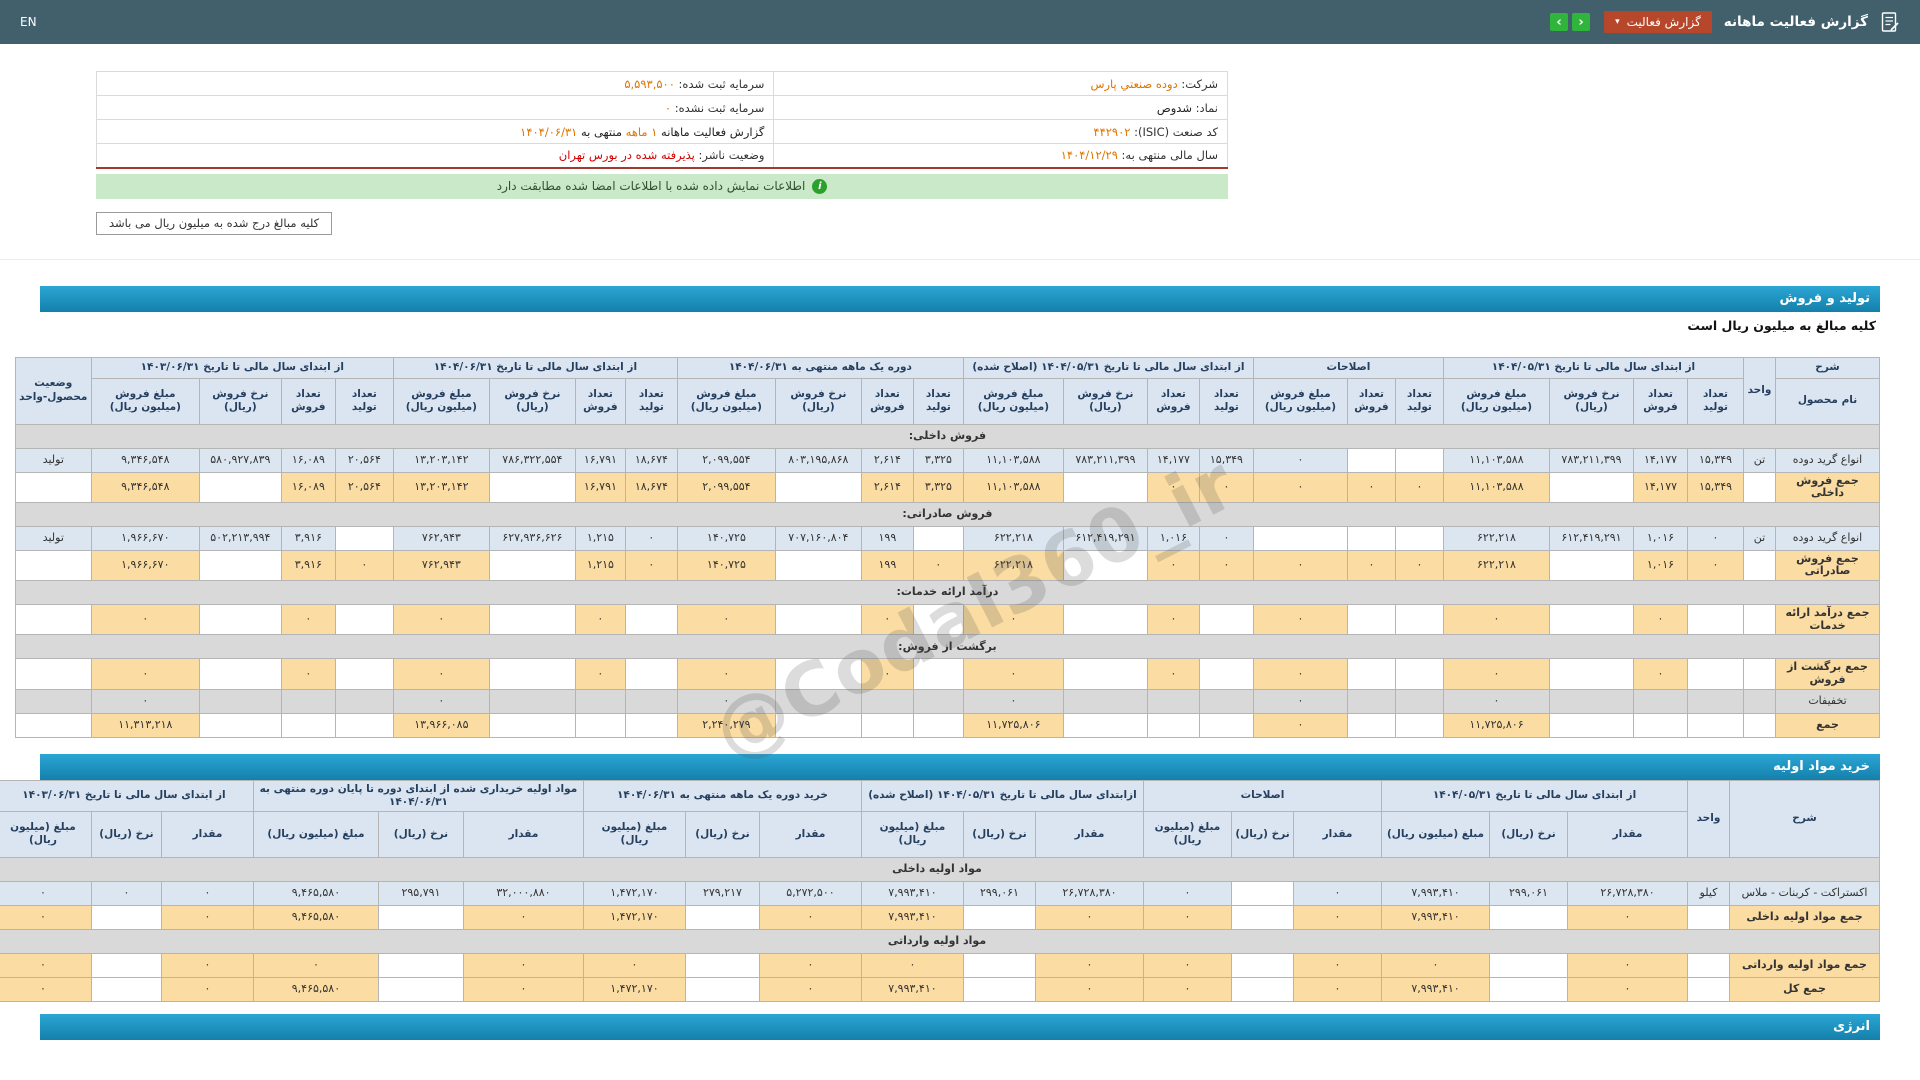  I want to click on value-cell: ۹,۳۴۶,۵۴۸, so click(145, 460).